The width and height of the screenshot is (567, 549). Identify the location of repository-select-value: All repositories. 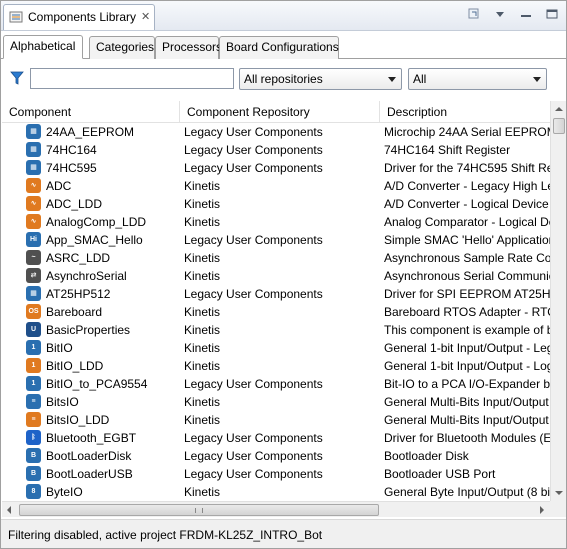
(283, 79).